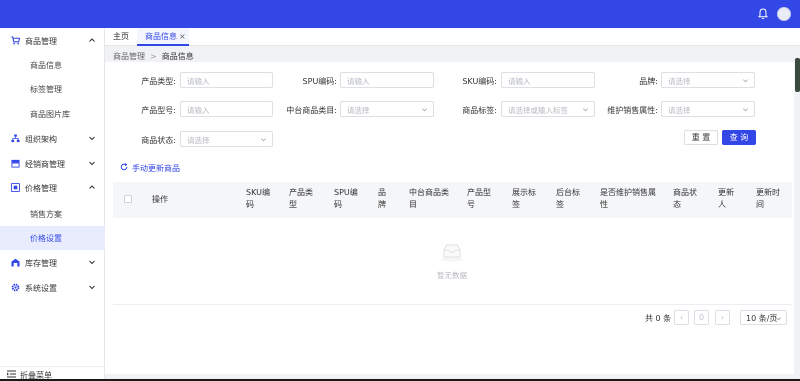 This screenshot has height=381, width=800. What do you see at coordinates (158, 110) in the screenshot?
I see `product-model-label: 产品型号:` at bounding box center [158, 110].